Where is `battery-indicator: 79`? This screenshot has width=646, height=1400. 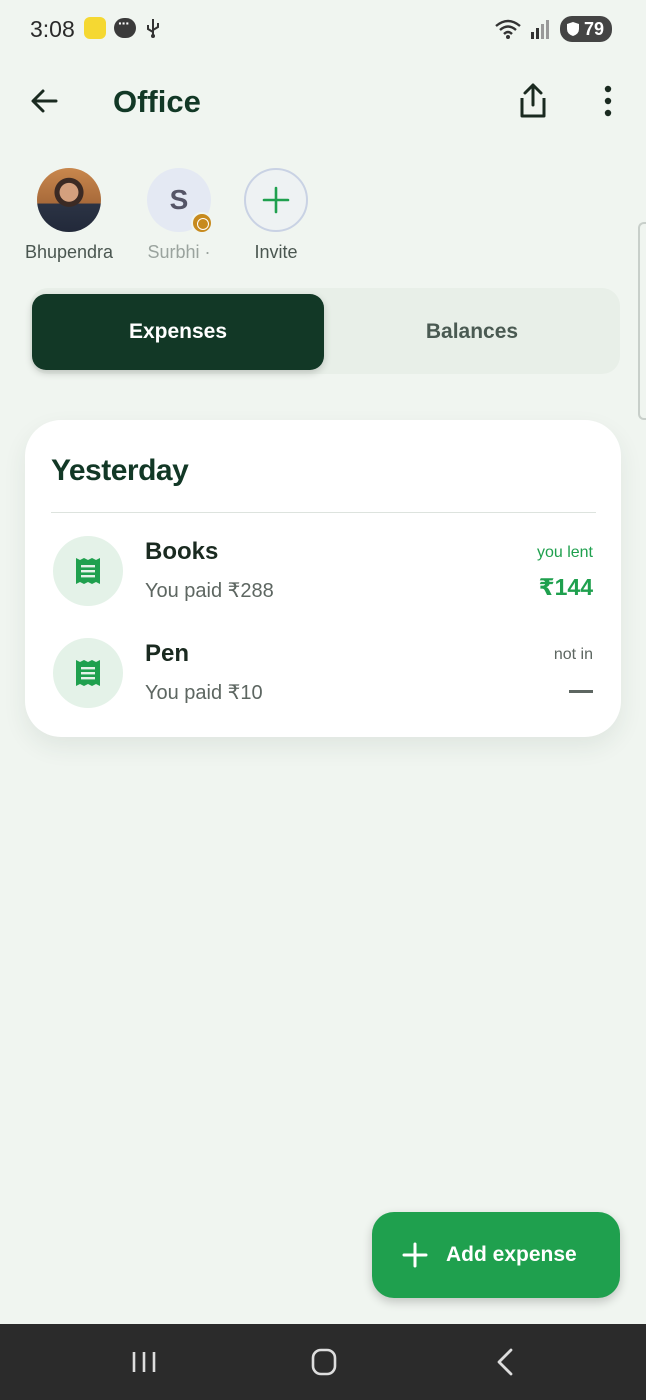
battery-indicator: 79 is located at coordinates (585, 29).